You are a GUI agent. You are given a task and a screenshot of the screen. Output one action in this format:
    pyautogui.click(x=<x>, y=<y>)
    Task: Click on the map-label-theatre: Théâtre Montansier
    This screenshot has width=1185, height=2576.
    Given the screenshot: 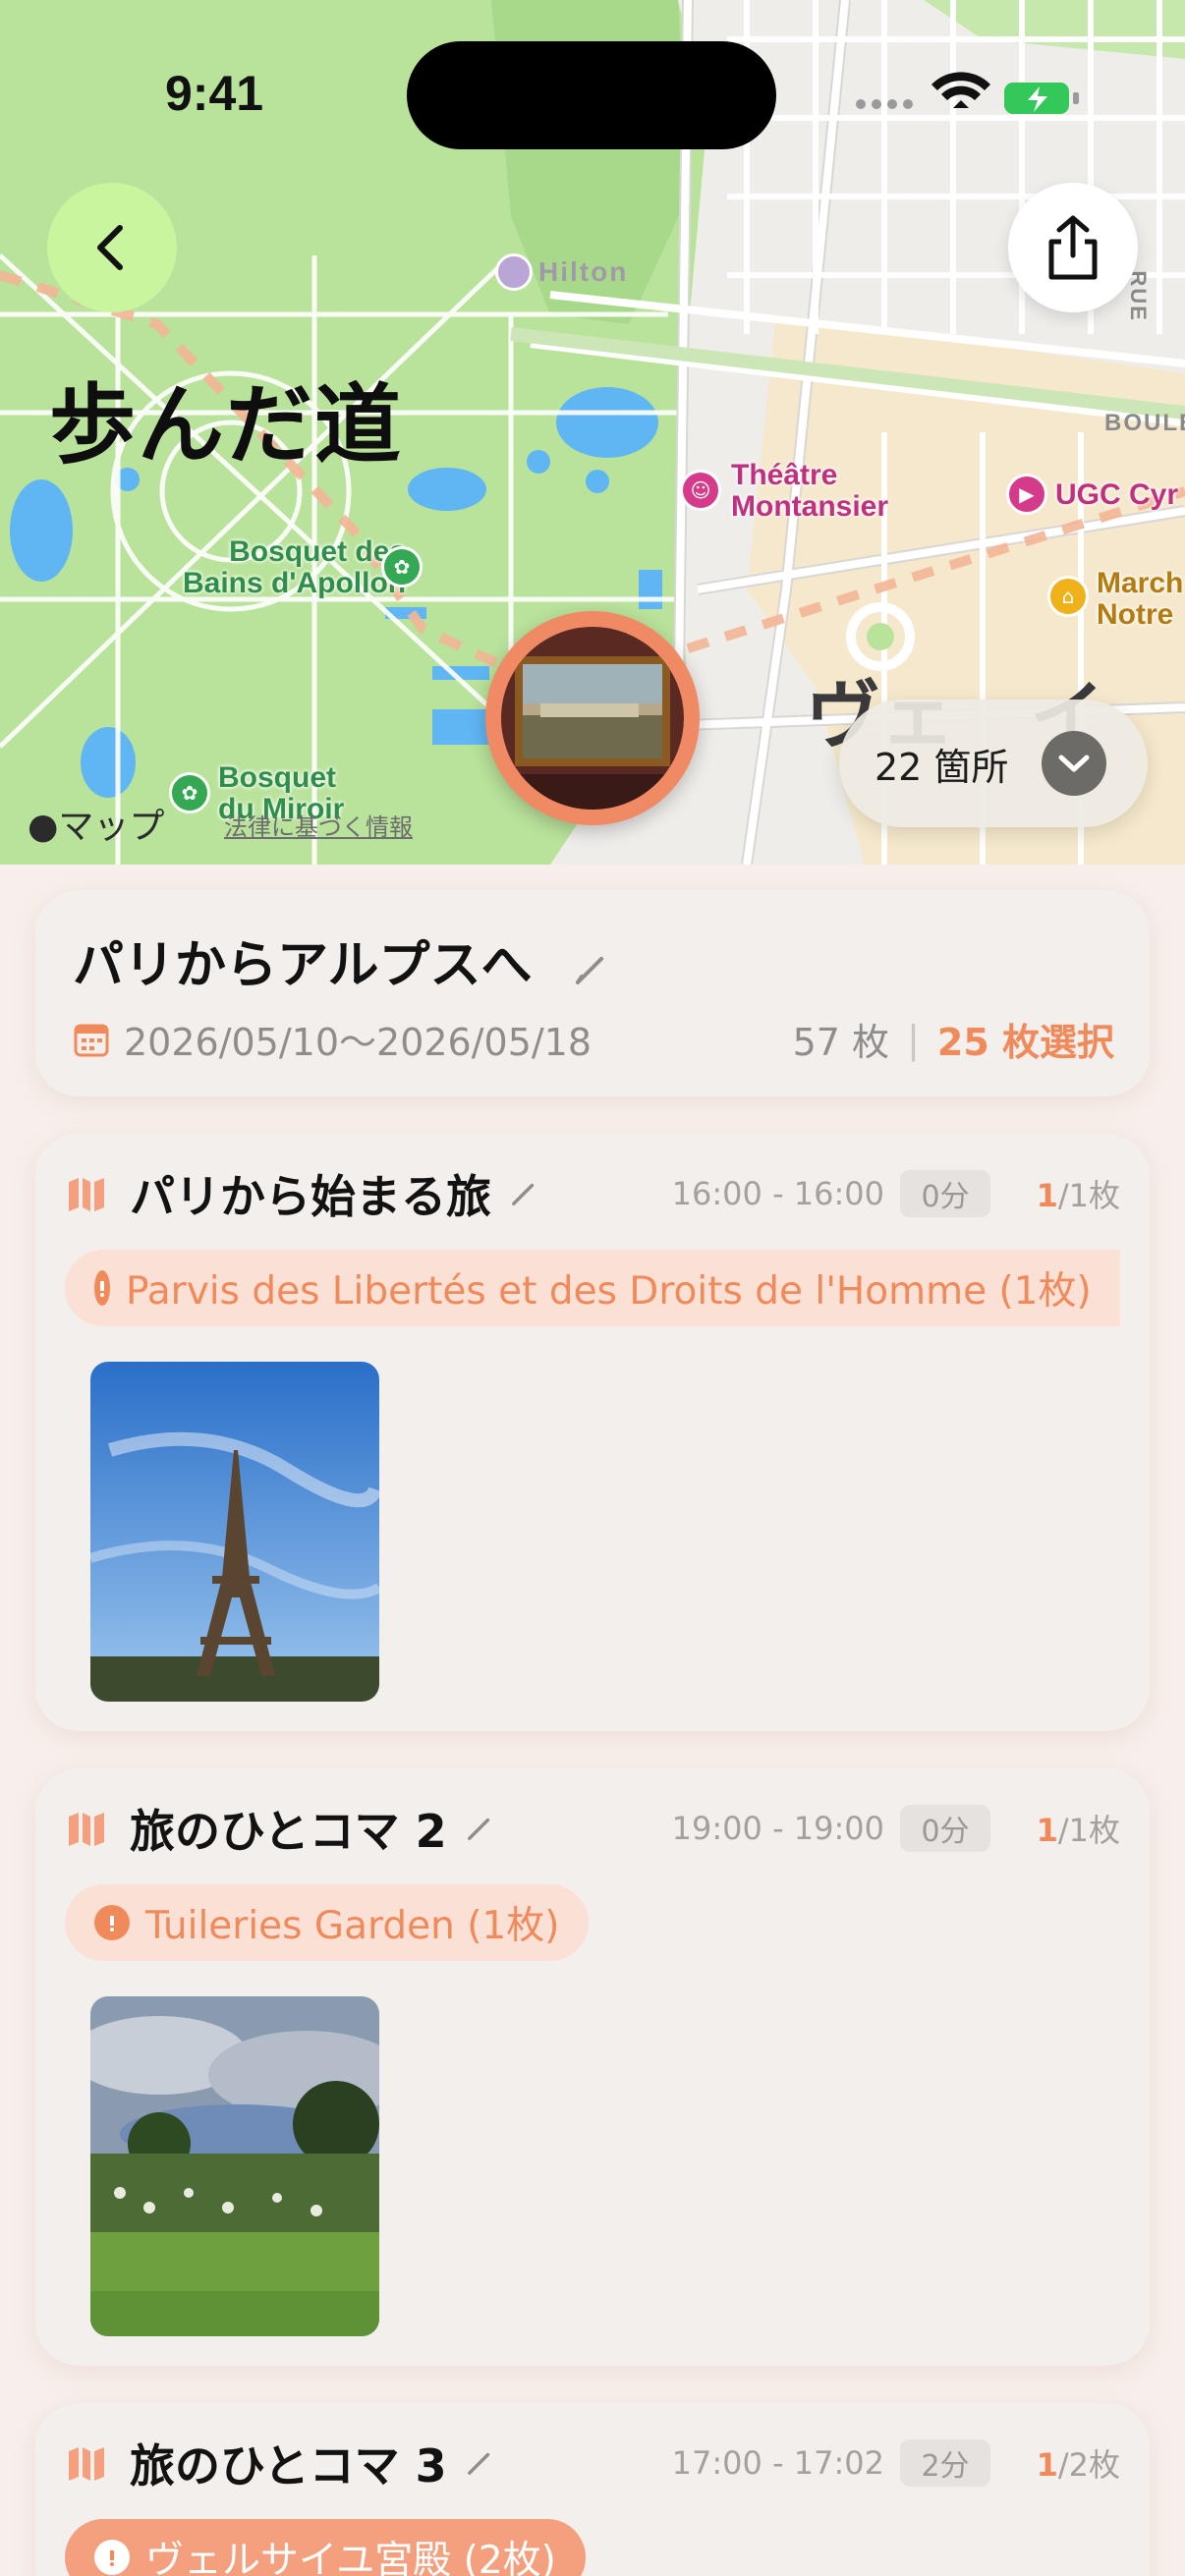 What is the action you would take?
    pyautogui.click(x=810, y=491)
    